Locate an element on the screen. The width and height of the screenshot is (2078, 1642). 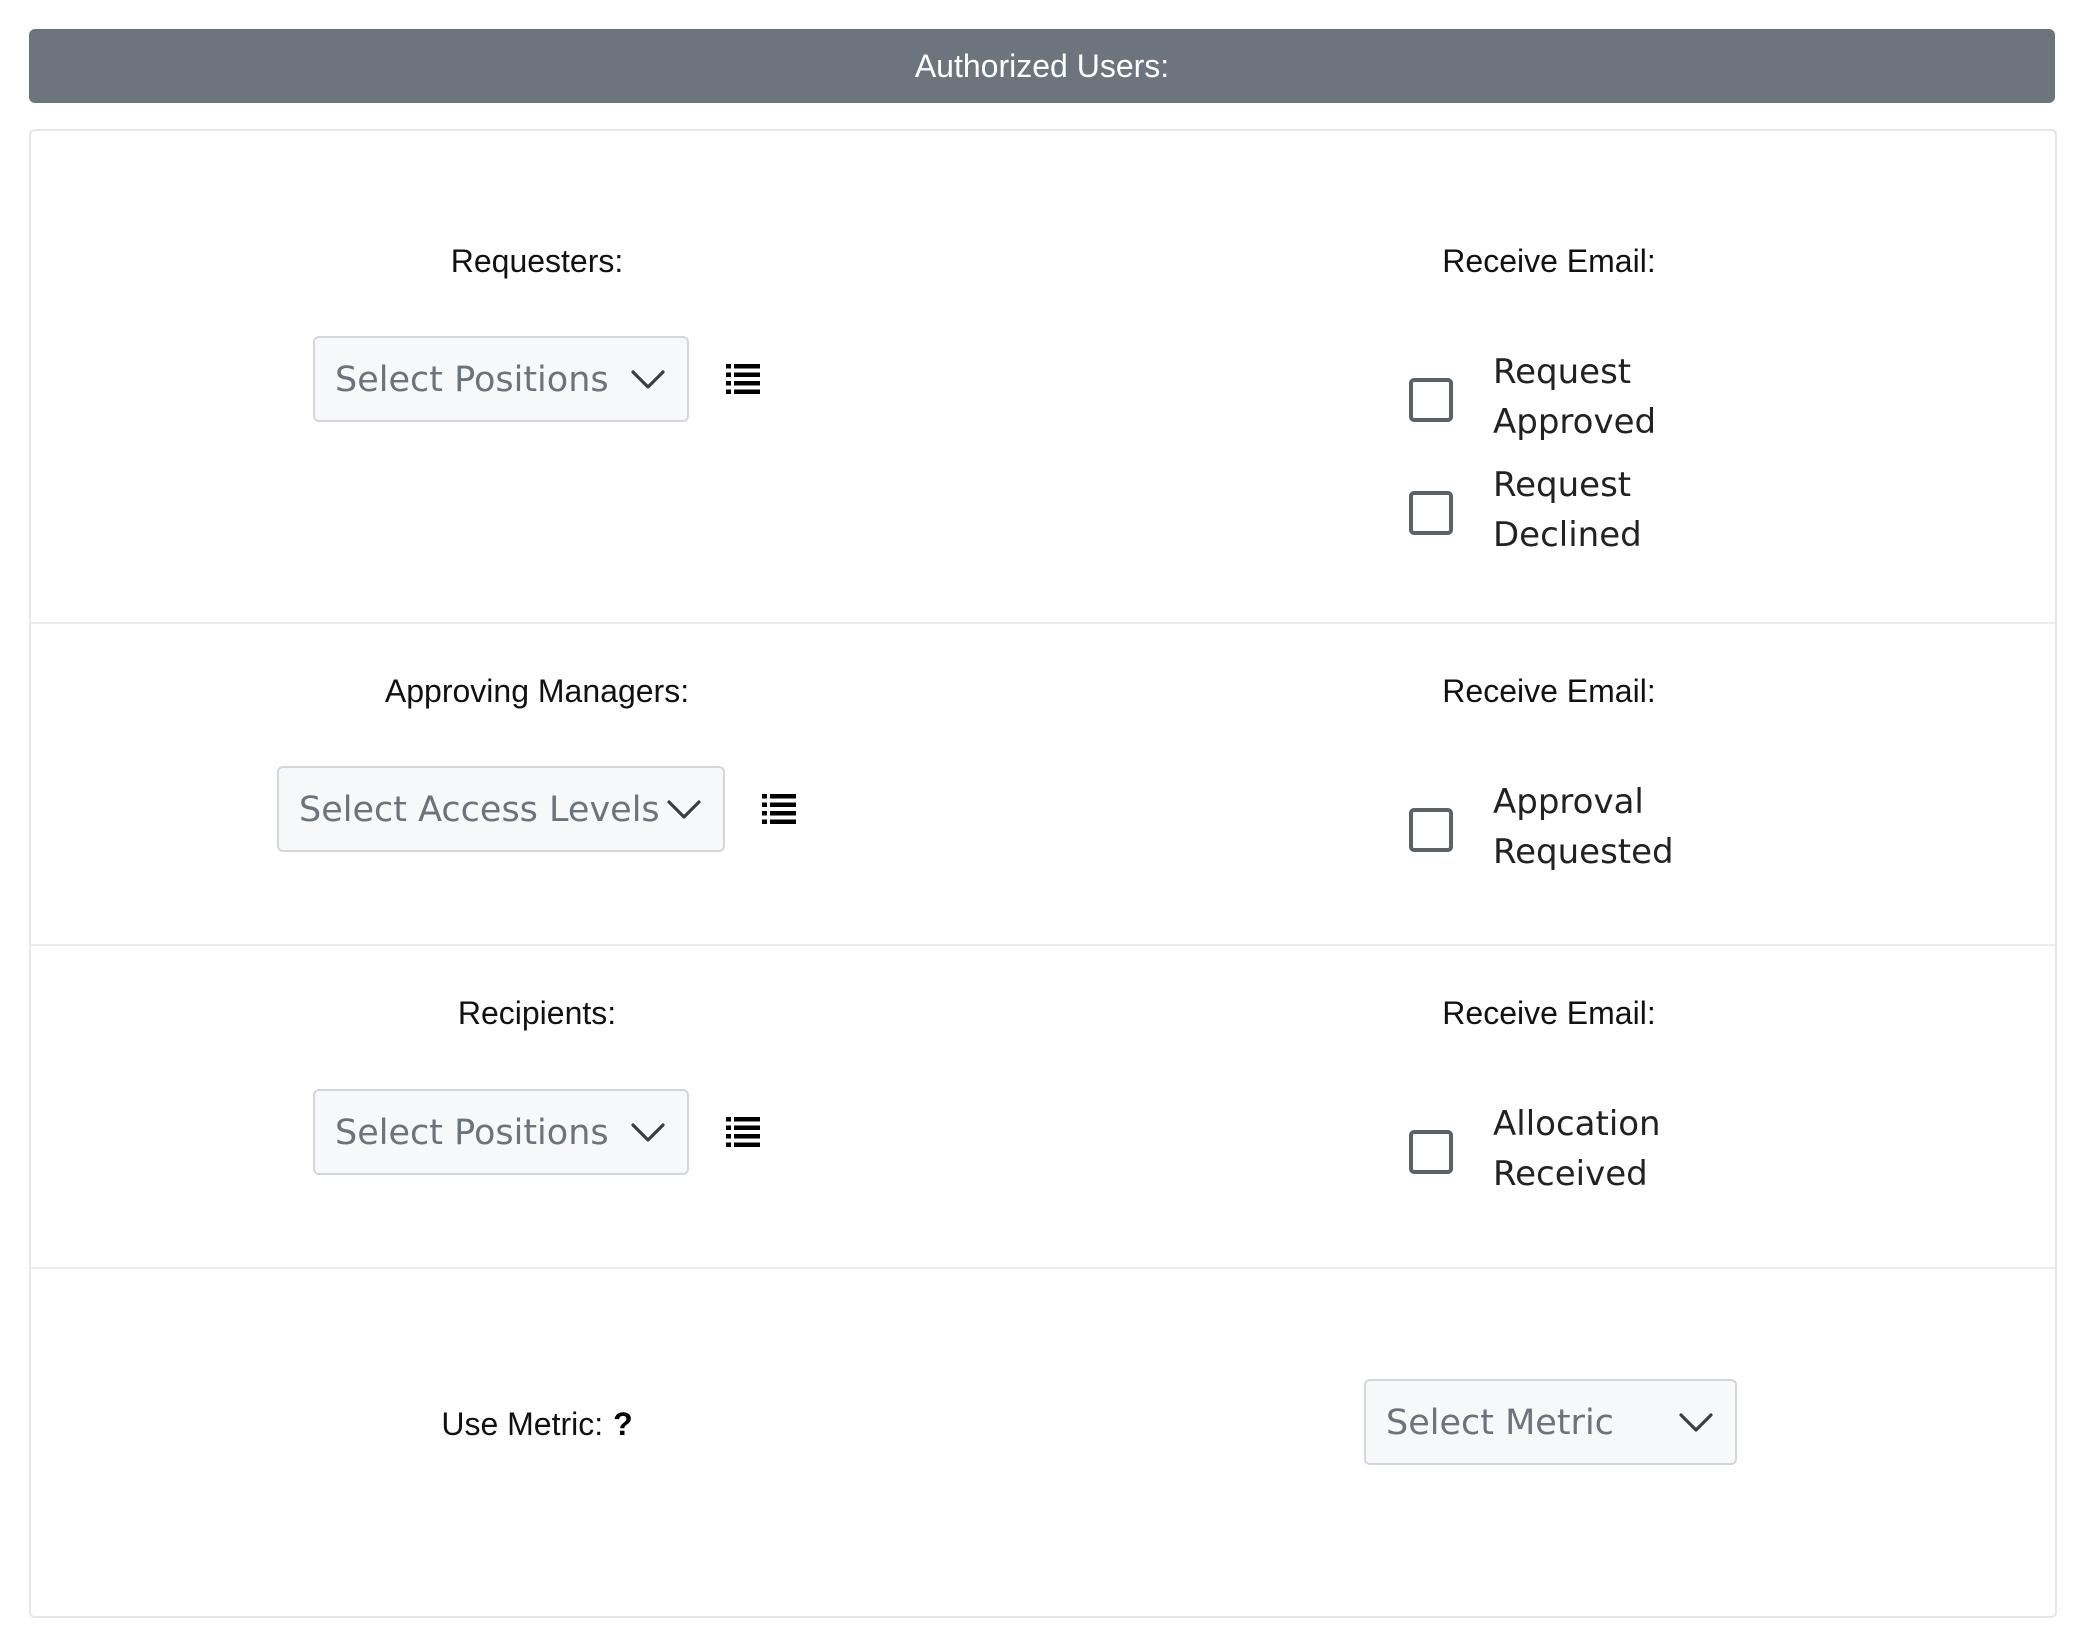
approving-managers-select: Select Access Levels is located at coordinates (501, 809).